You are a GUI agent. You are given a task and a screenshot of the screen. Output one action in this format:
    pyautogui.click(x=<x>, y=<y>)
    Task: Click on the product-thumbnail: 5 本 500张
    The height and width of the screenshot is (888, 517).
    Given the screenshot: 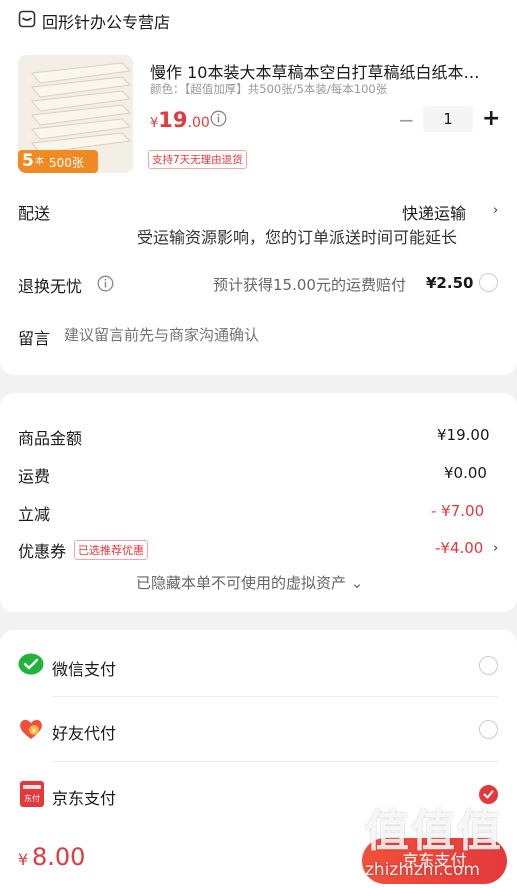 What is the action you would take?
    pyautogui.click(x=75, y=114)
    